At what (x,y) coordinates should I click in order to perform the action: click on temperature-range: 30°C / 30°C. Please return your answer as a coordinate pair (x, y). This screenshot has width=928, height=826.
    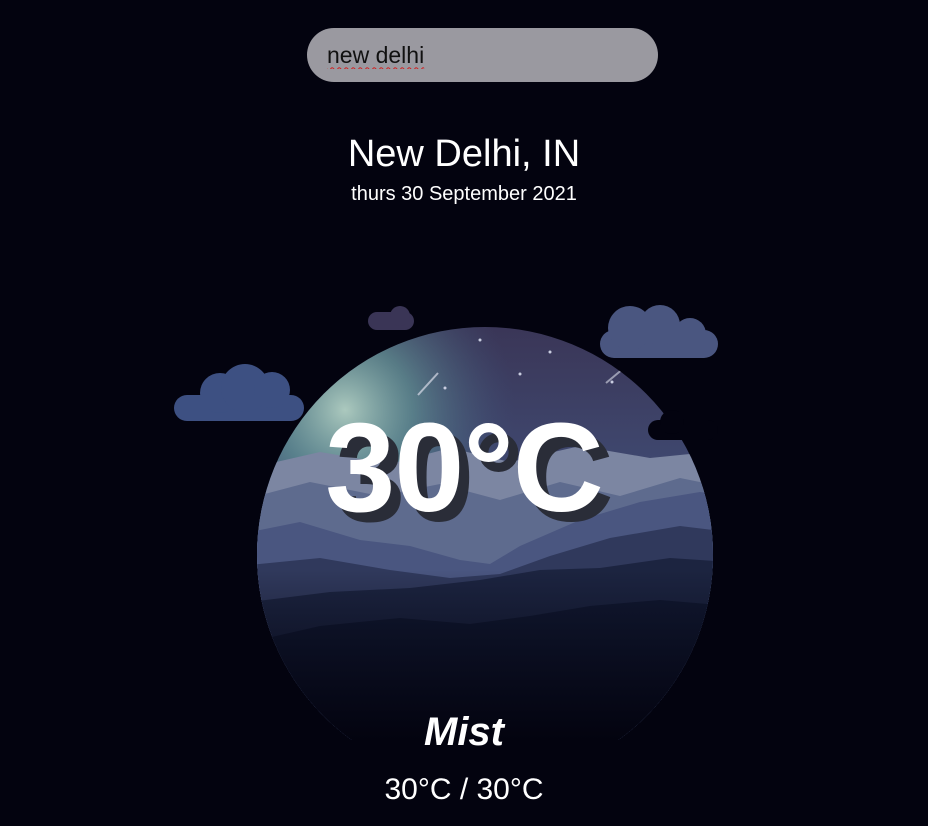
    Looking at the image, I should click on (464, 789).